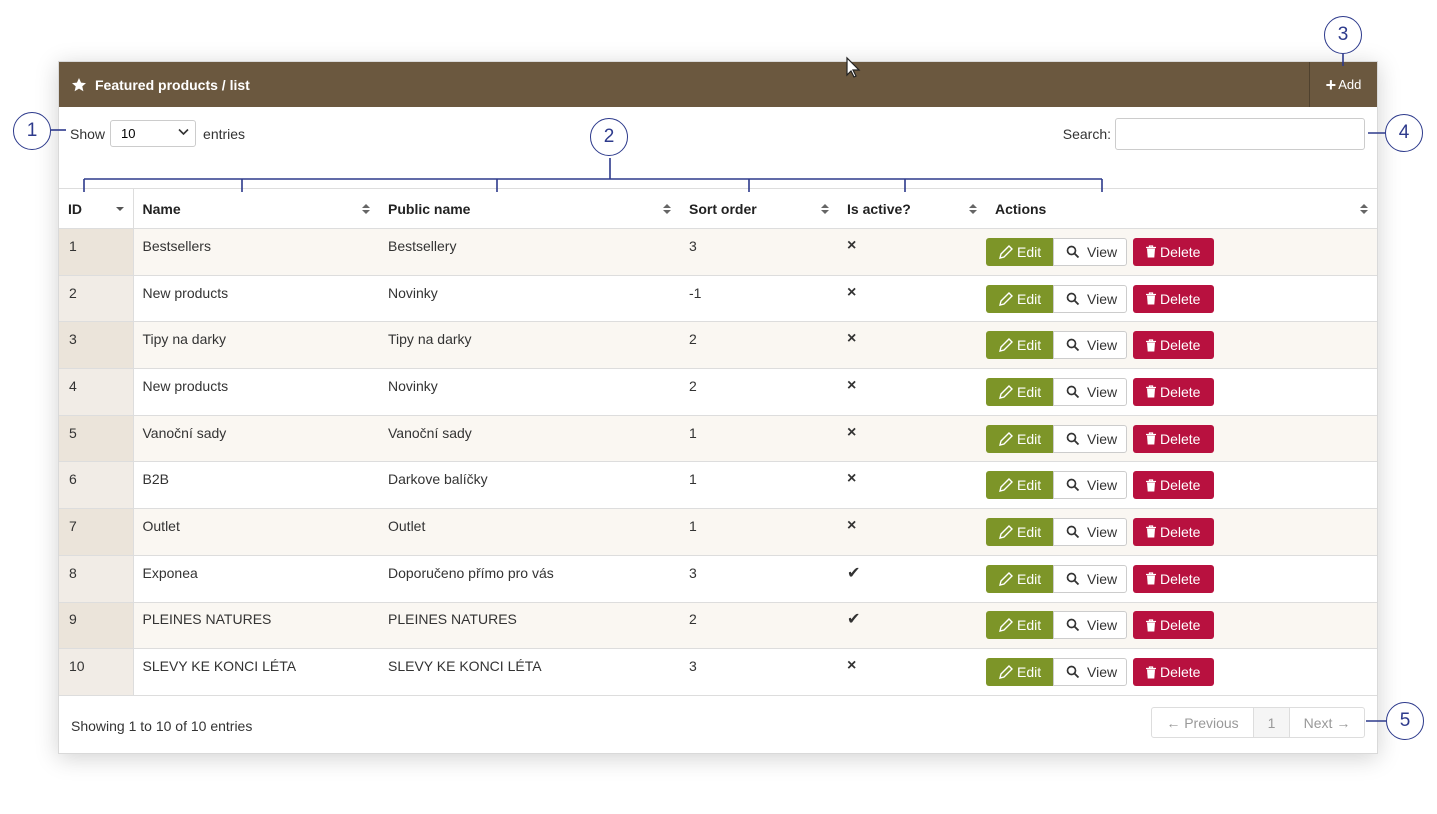 The height and width of the screenshot is (814, 1437). Describe the element at coordinates (1405, 721) in the screenshot. I see `callout-5: 5` at that location.